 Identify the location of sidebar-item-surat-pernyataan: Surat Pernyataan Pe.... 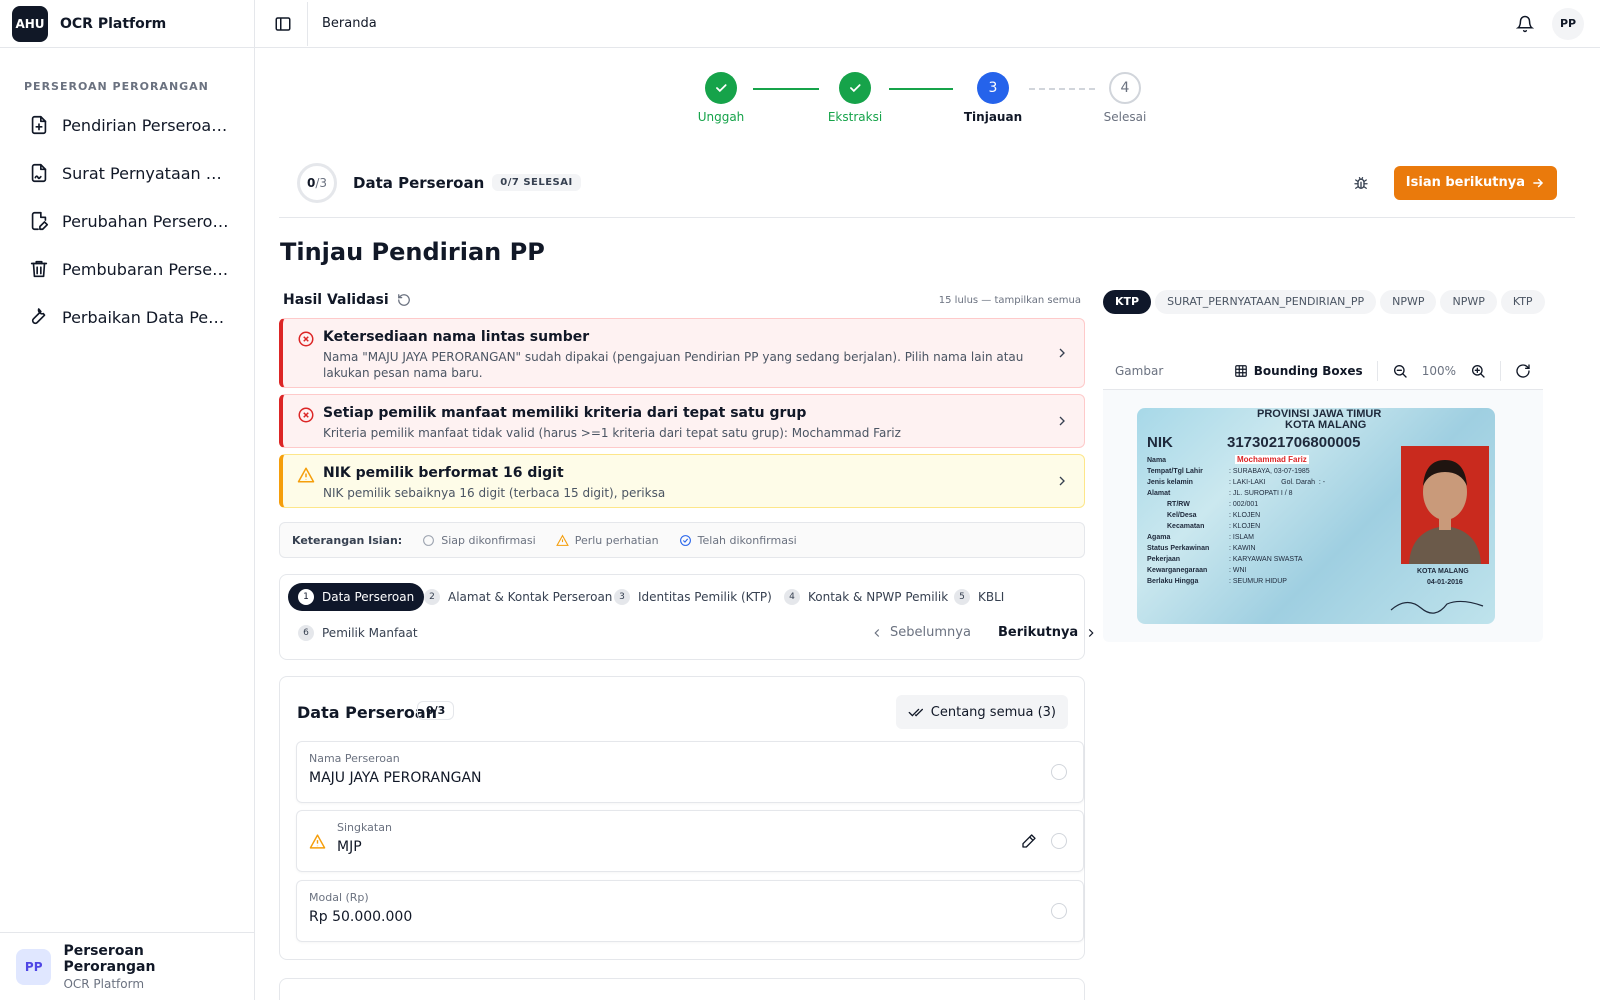
(127, 173).